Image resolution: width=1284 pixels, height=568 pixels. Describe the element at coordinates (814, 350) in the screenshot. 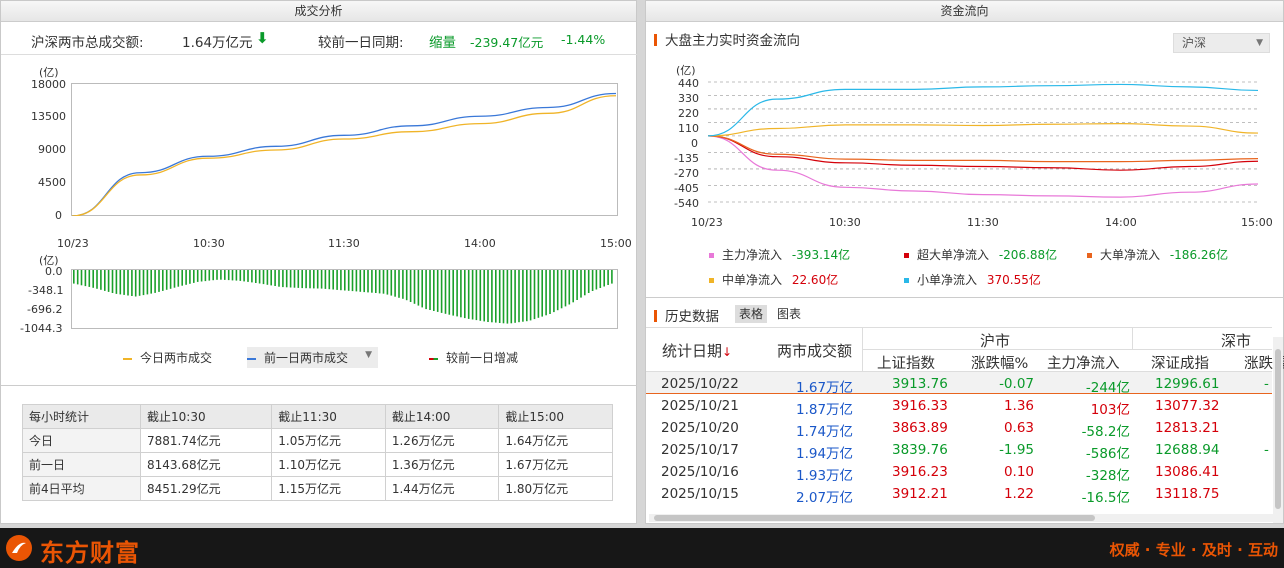

I see `col-turnover-header: 两市成交额` at that location.